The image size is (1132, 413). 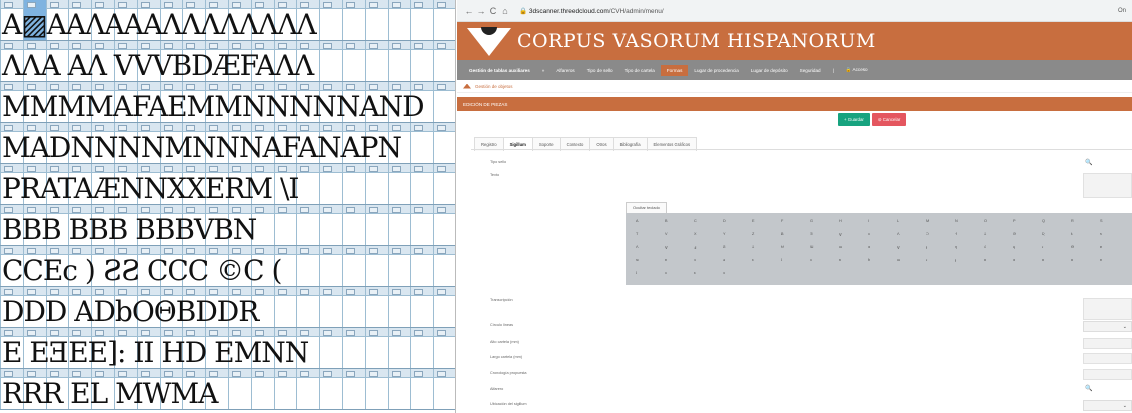 I want to click on menu-item: Tipo de sello, so click(x=600, y=70).